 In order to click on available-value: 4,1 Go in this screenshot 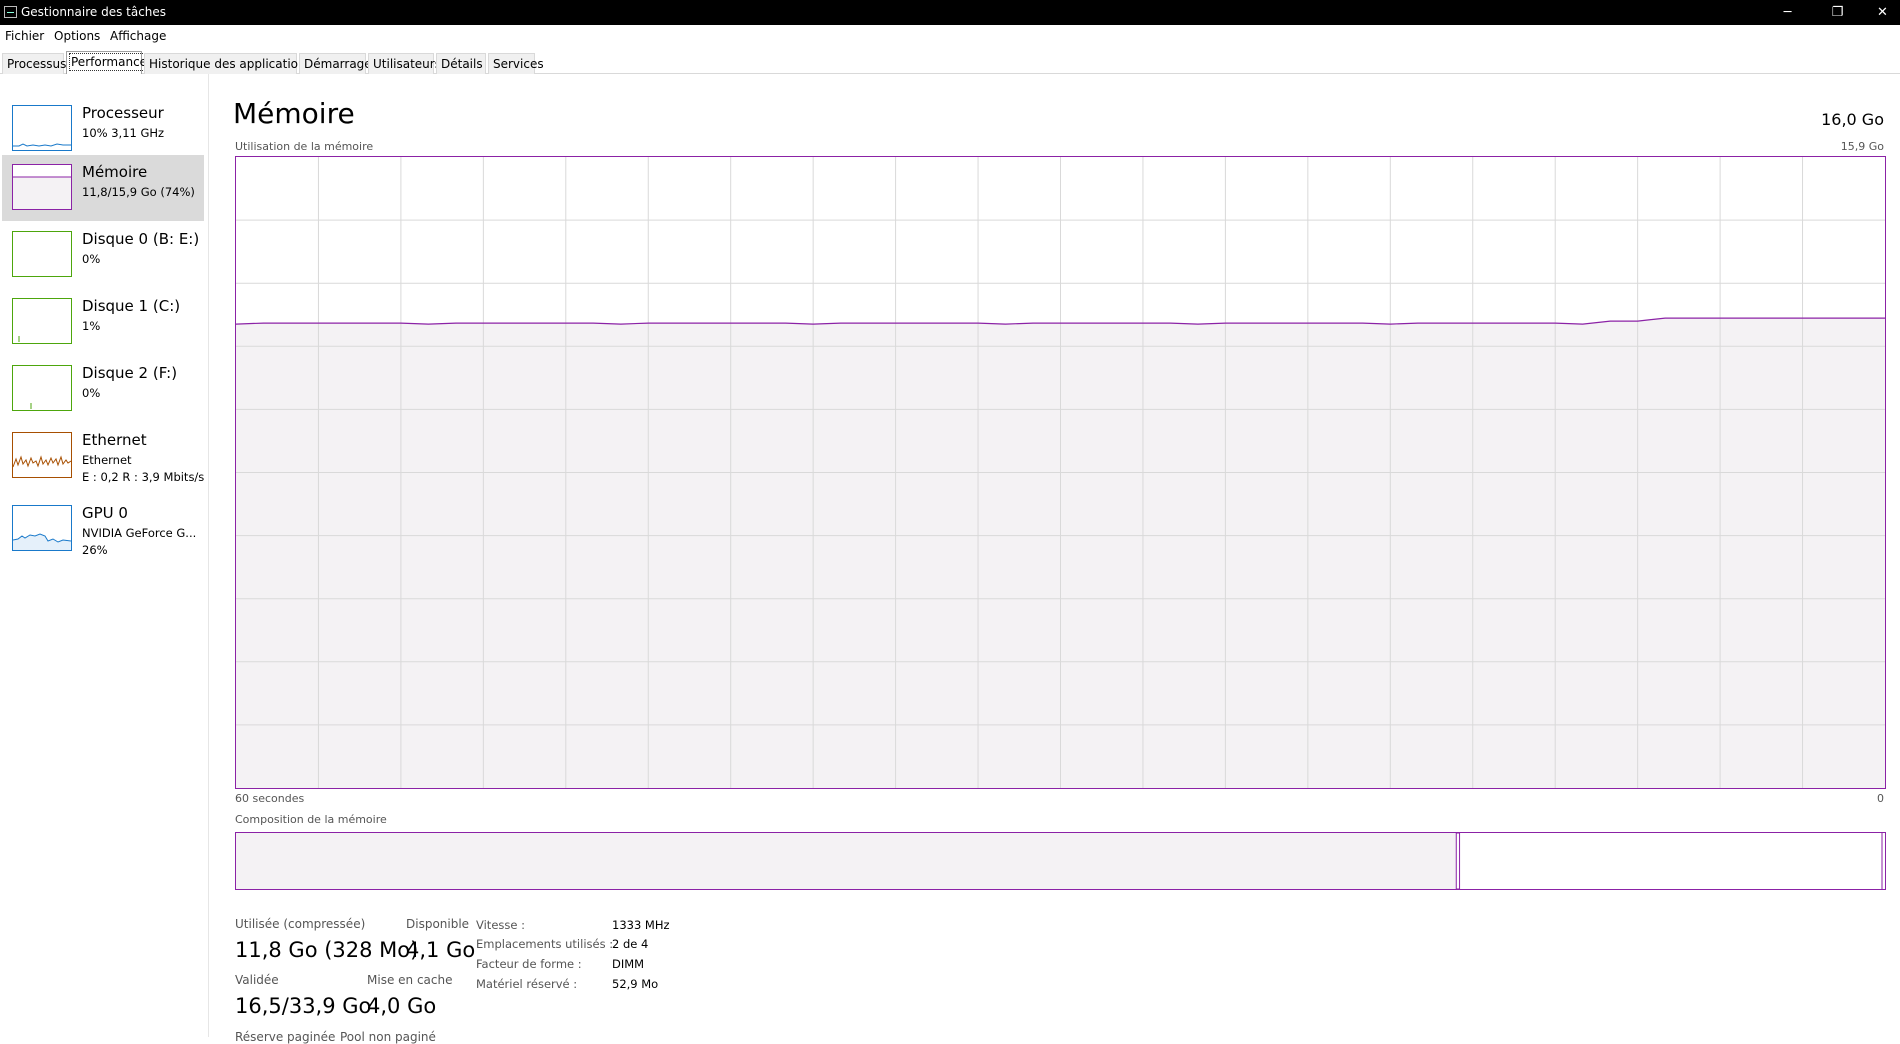, I will do `click(441, 950)`.